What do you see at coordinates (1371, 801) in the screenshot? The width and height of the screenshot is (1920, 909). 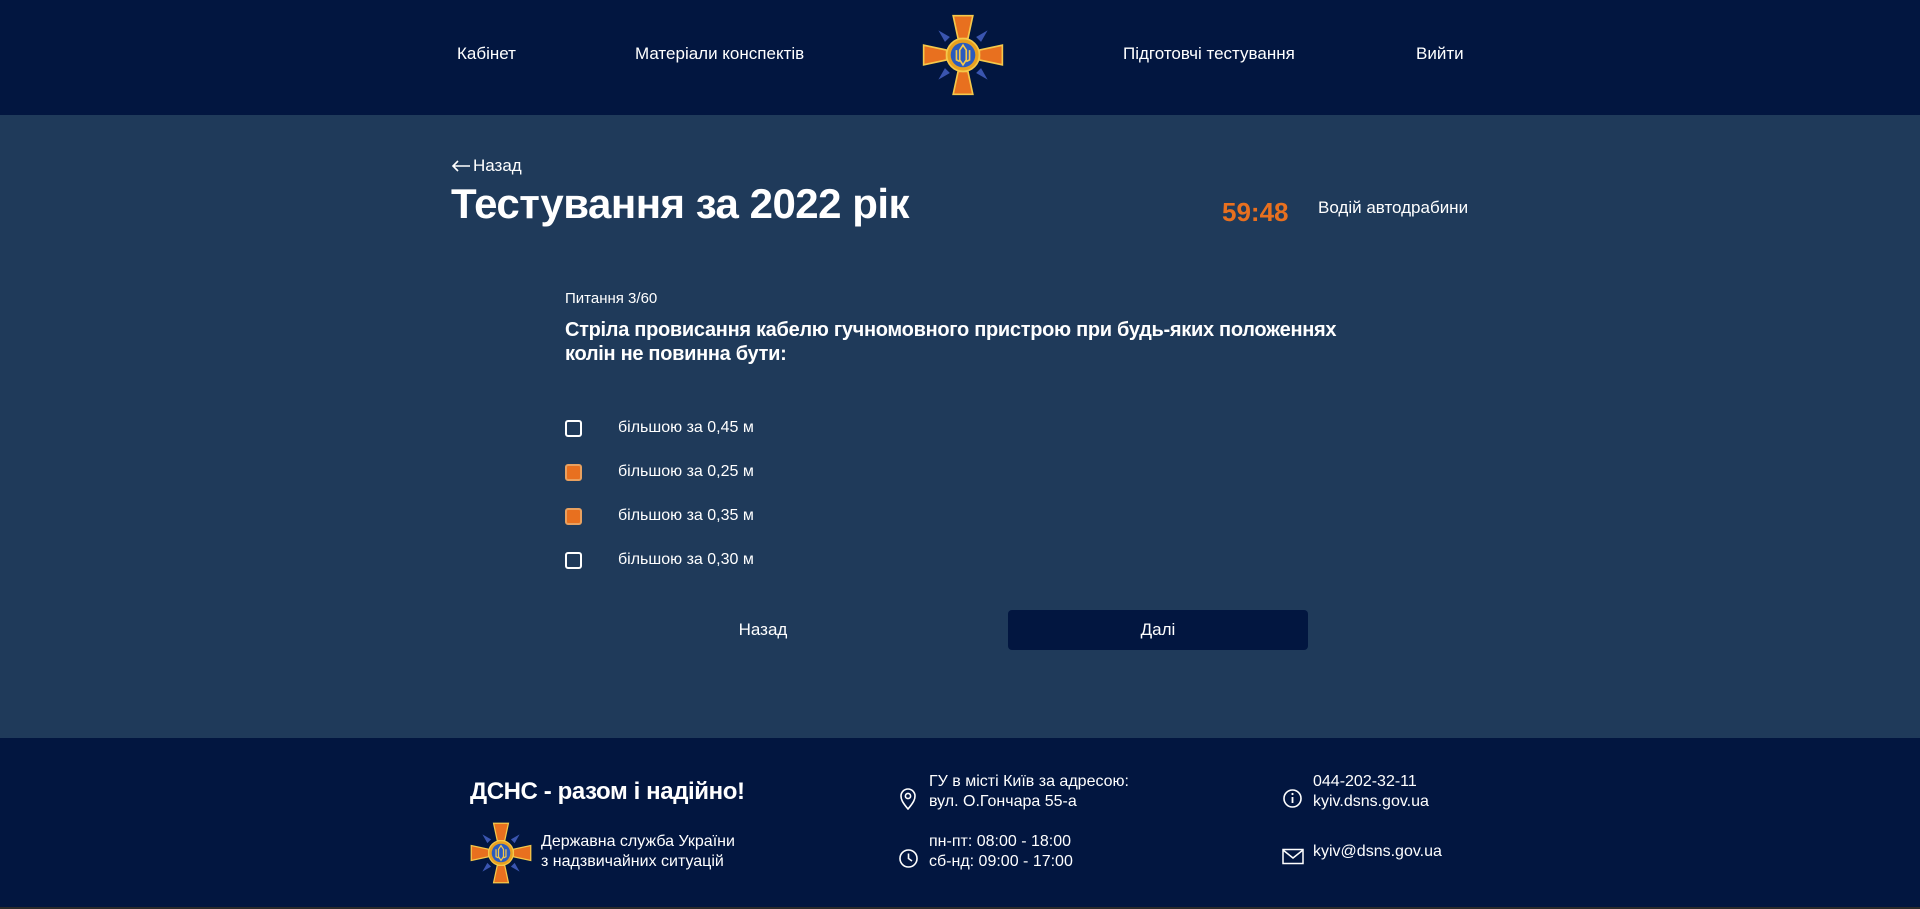 I see `website-link: kyiv.dsns.gov.ua` at bounding box center [1371, 801].